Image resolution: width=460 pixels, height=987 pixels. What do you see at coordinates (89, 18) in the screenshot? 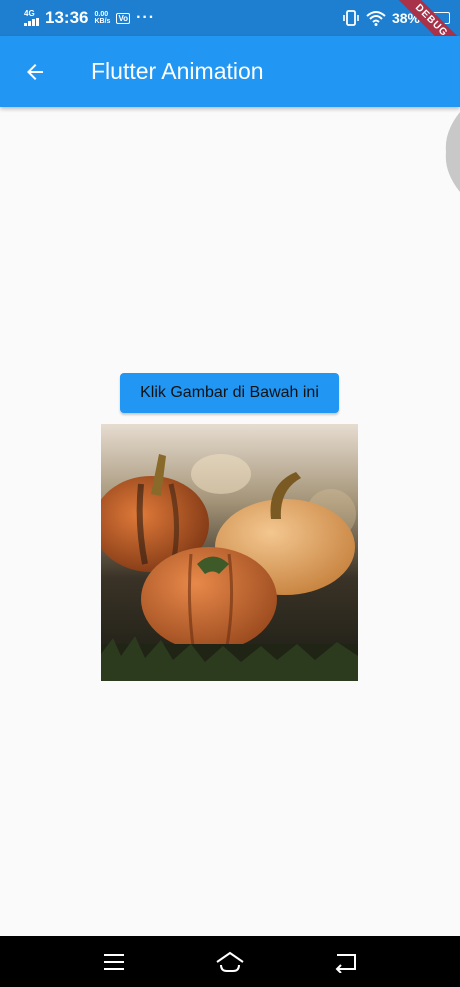
I see `status-left: 4G 13:36 0.00 KB/s Vo ···` at bounding box center [89, 18].